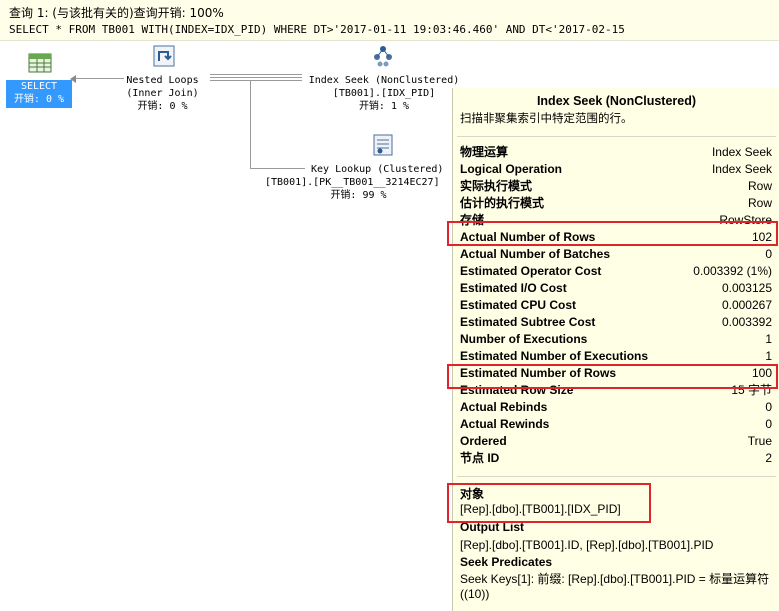 The height and width of the screenshot is (611, 779). What do you see at coordinates (554, 356) in the screenshot?
I see `property-label: Estimated Number of Executions` at bounding box center [554, 356].